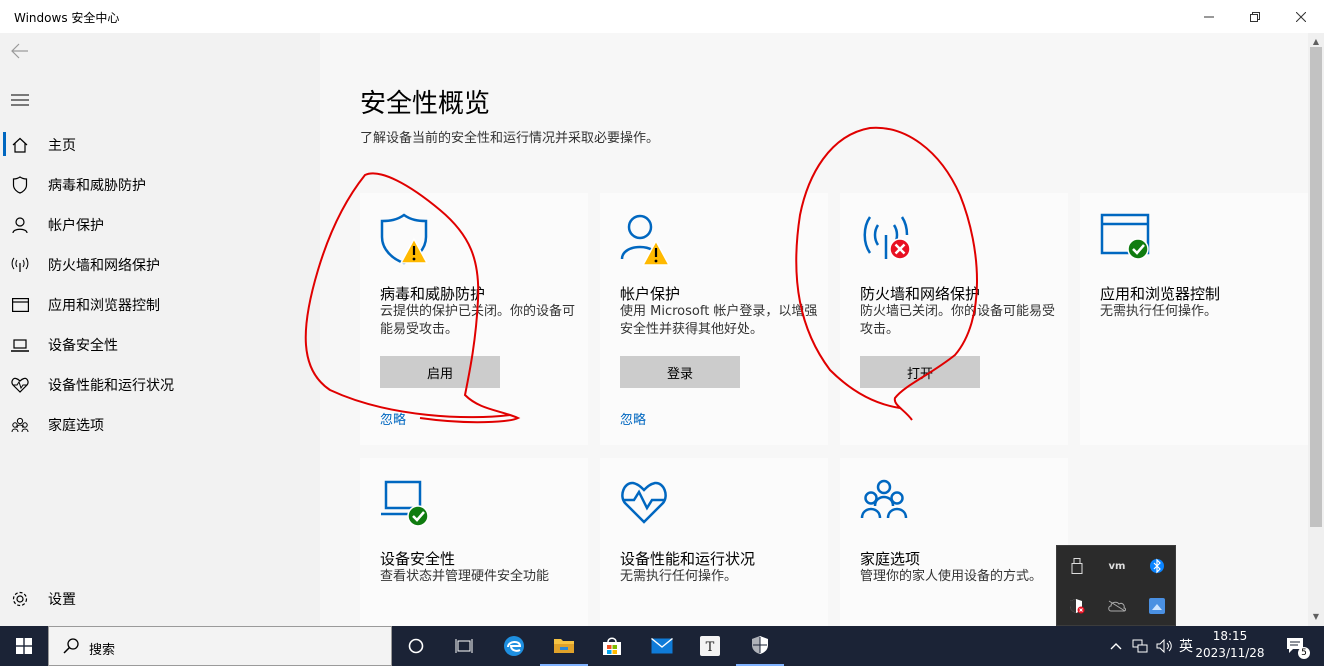  Describe the element at coordinates (20, 425) in the screenshot. I see `family-icon` at that location.